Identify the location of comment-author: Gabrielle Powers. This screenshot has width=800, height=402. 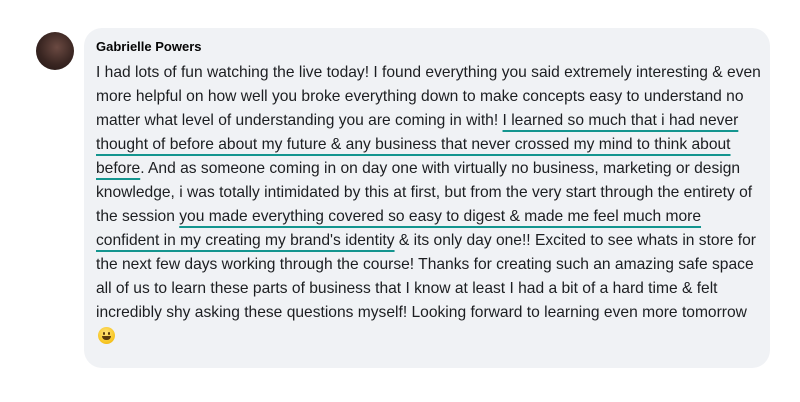
(426, 48).